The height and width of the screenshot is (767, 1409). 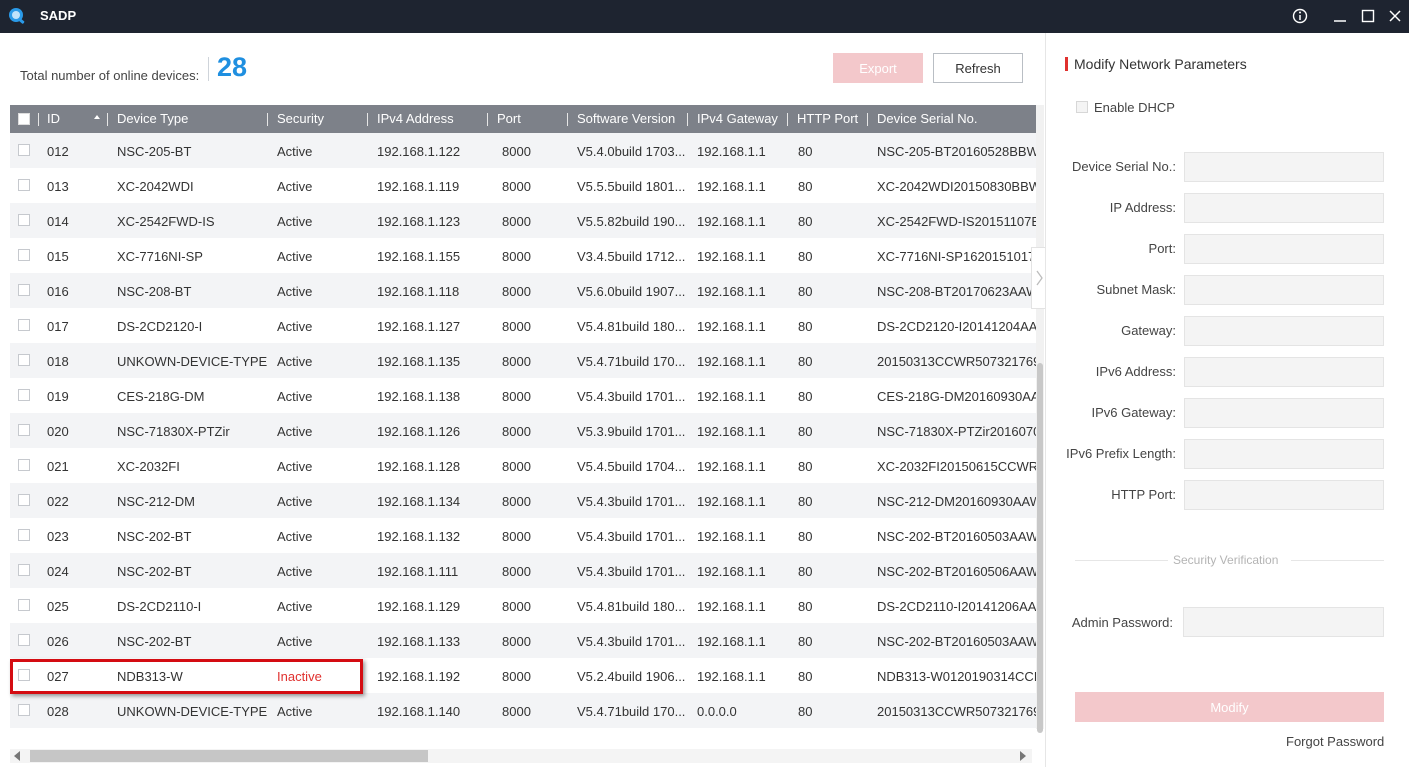 What do you see at coordinates (152, 118) in the screenshot?
I see `column-header-device-type: Device Type` at bounding box center [152, 118].